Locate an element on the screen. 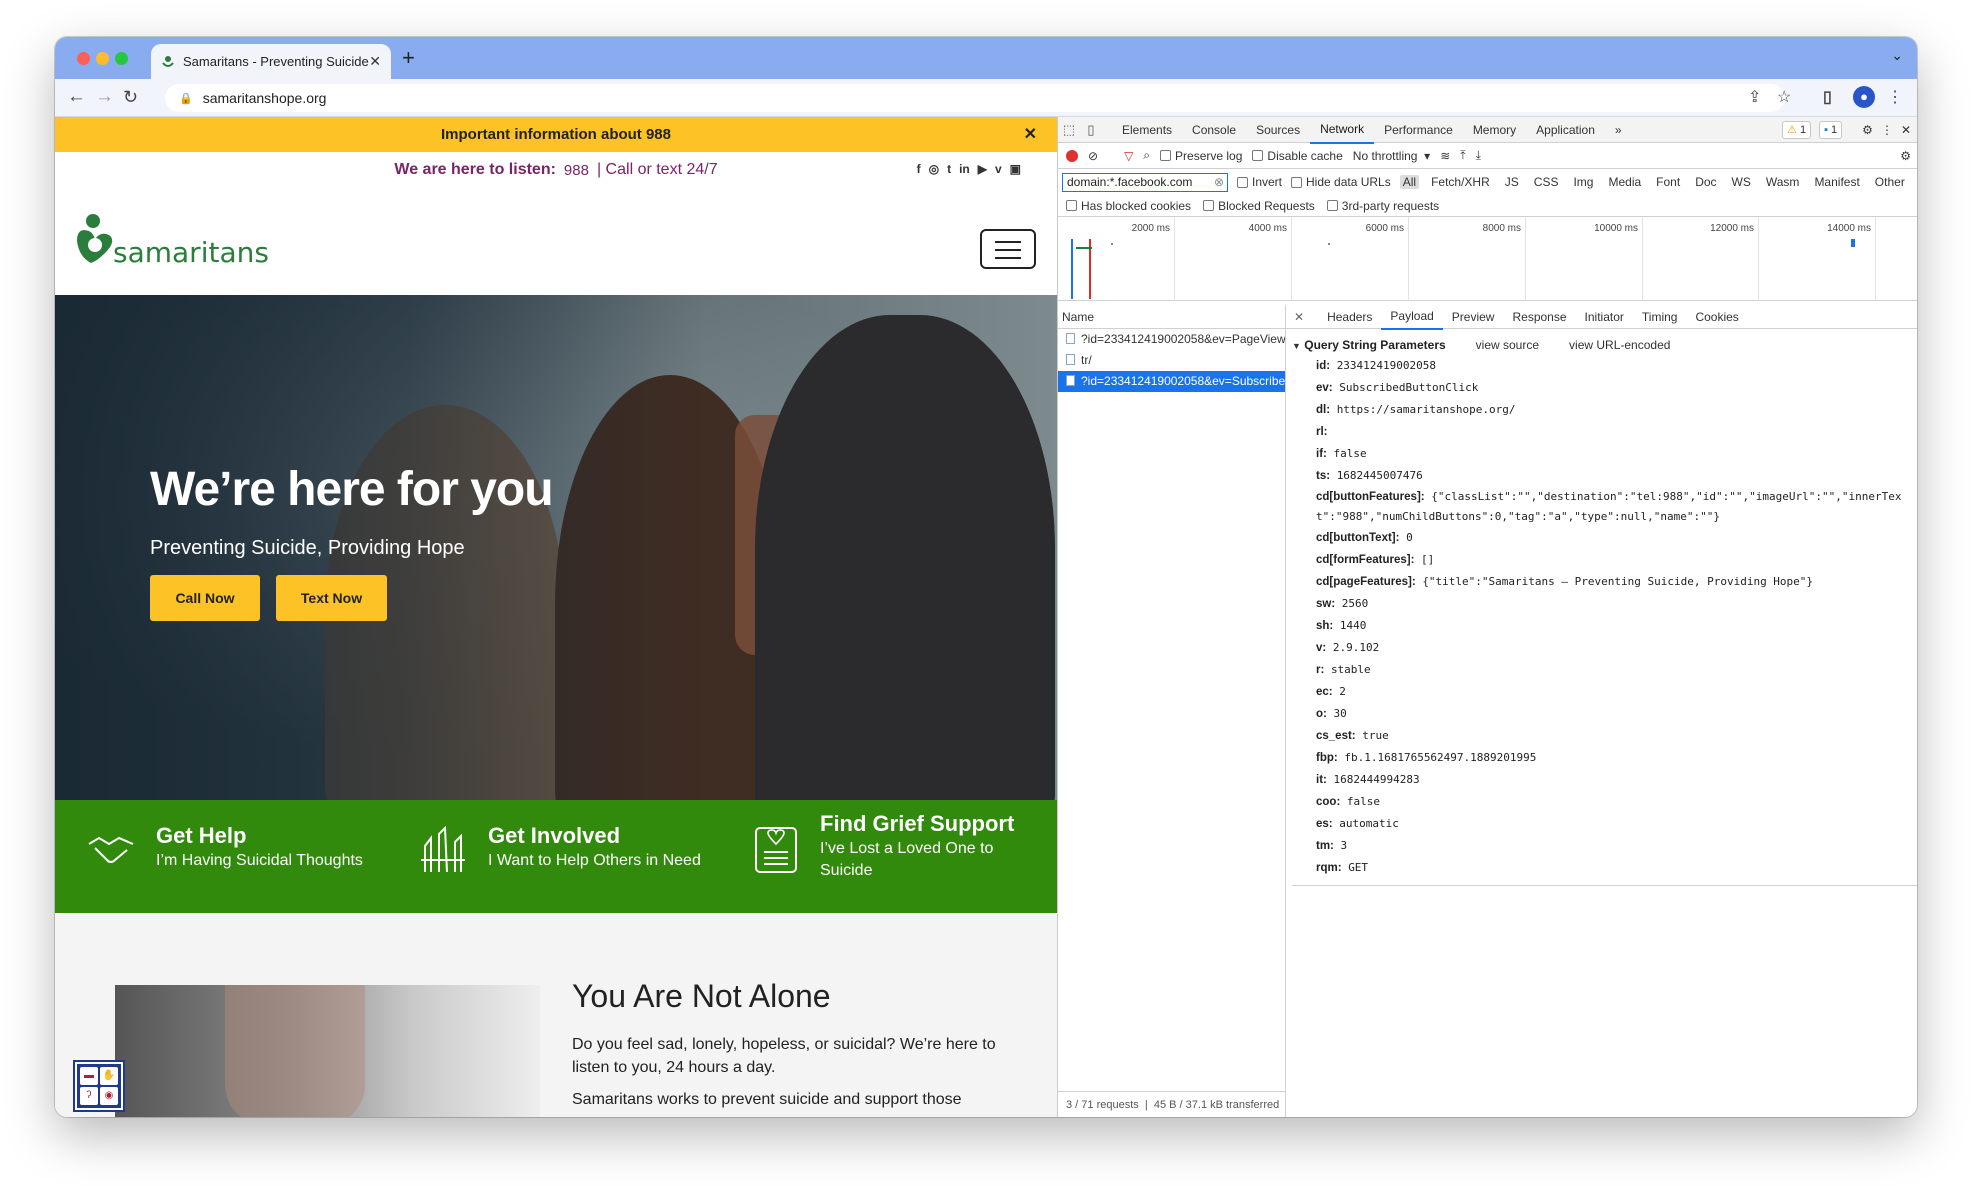 The height and width of the screenshot is (1191, 1971). samaritans-logo: samaritans is located at coordinates (173, 239).